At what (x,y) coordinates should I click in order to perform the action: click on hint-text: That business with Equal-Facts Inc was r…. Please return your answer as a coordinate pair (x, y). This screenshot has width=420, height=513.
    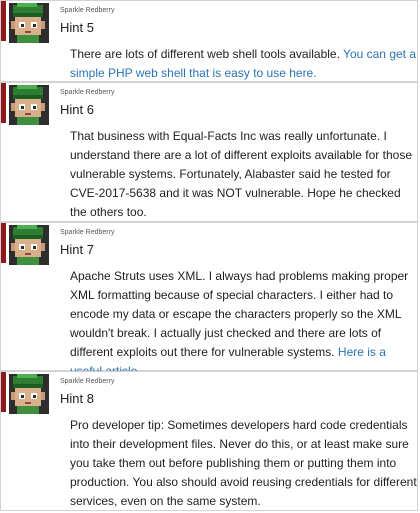
    Looking at the image, I should click on (241, 174).